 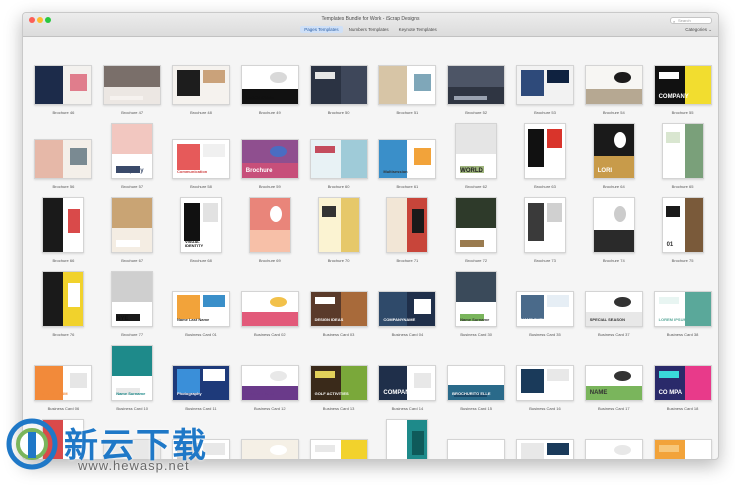 I want to click on template-item: LORI Brochure 64, so click(x=613, y=156).